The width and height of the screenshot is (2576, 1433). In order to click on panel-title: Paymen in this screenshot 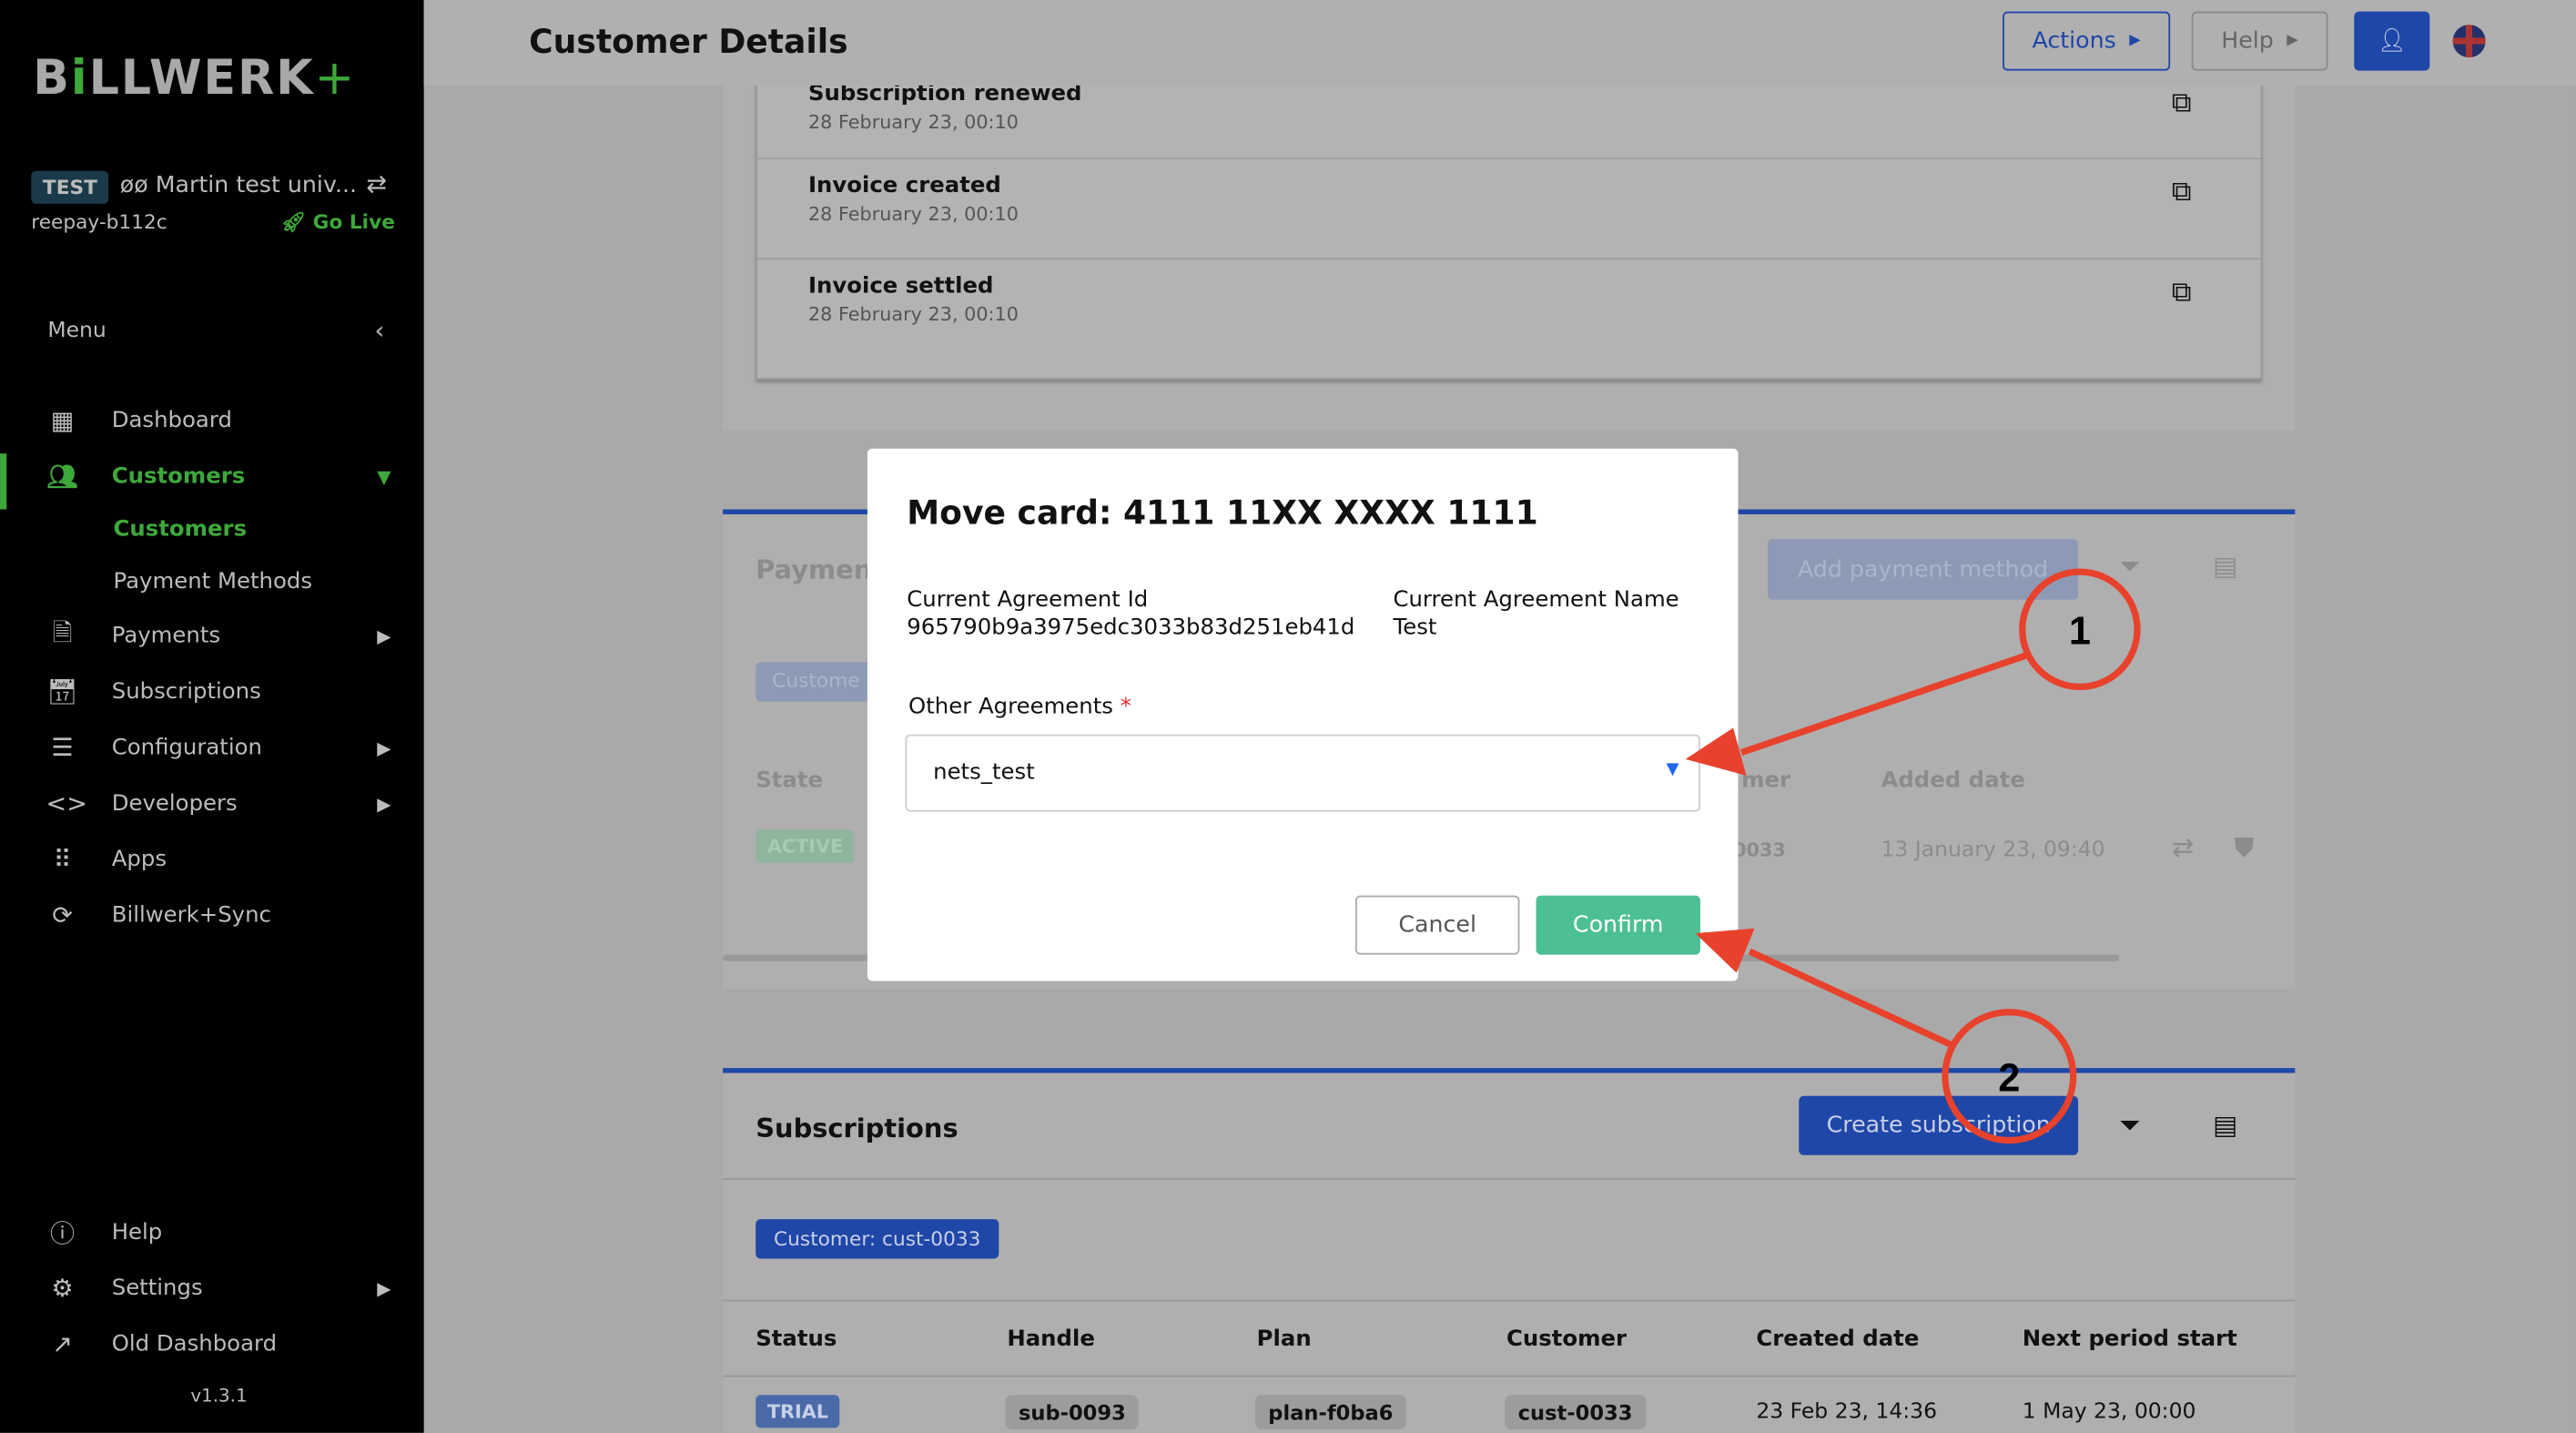, I will do `click(814, 569)`.